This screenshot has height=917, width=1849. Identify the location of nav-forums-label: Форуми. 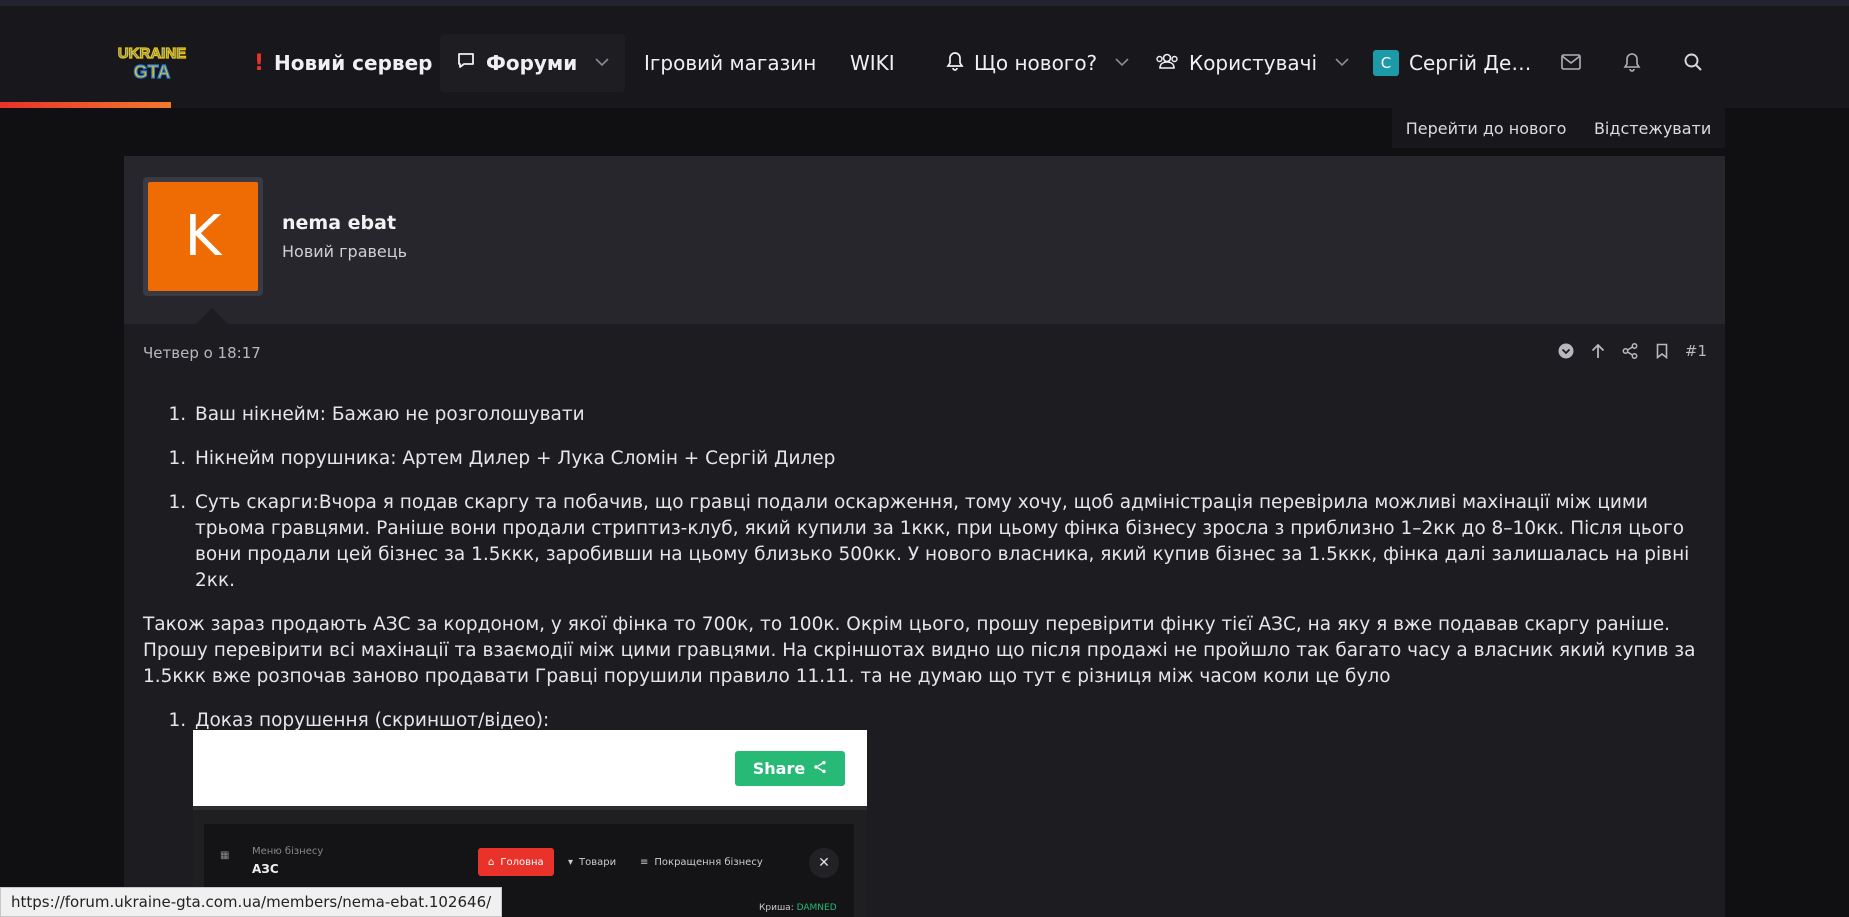
(532, 63).